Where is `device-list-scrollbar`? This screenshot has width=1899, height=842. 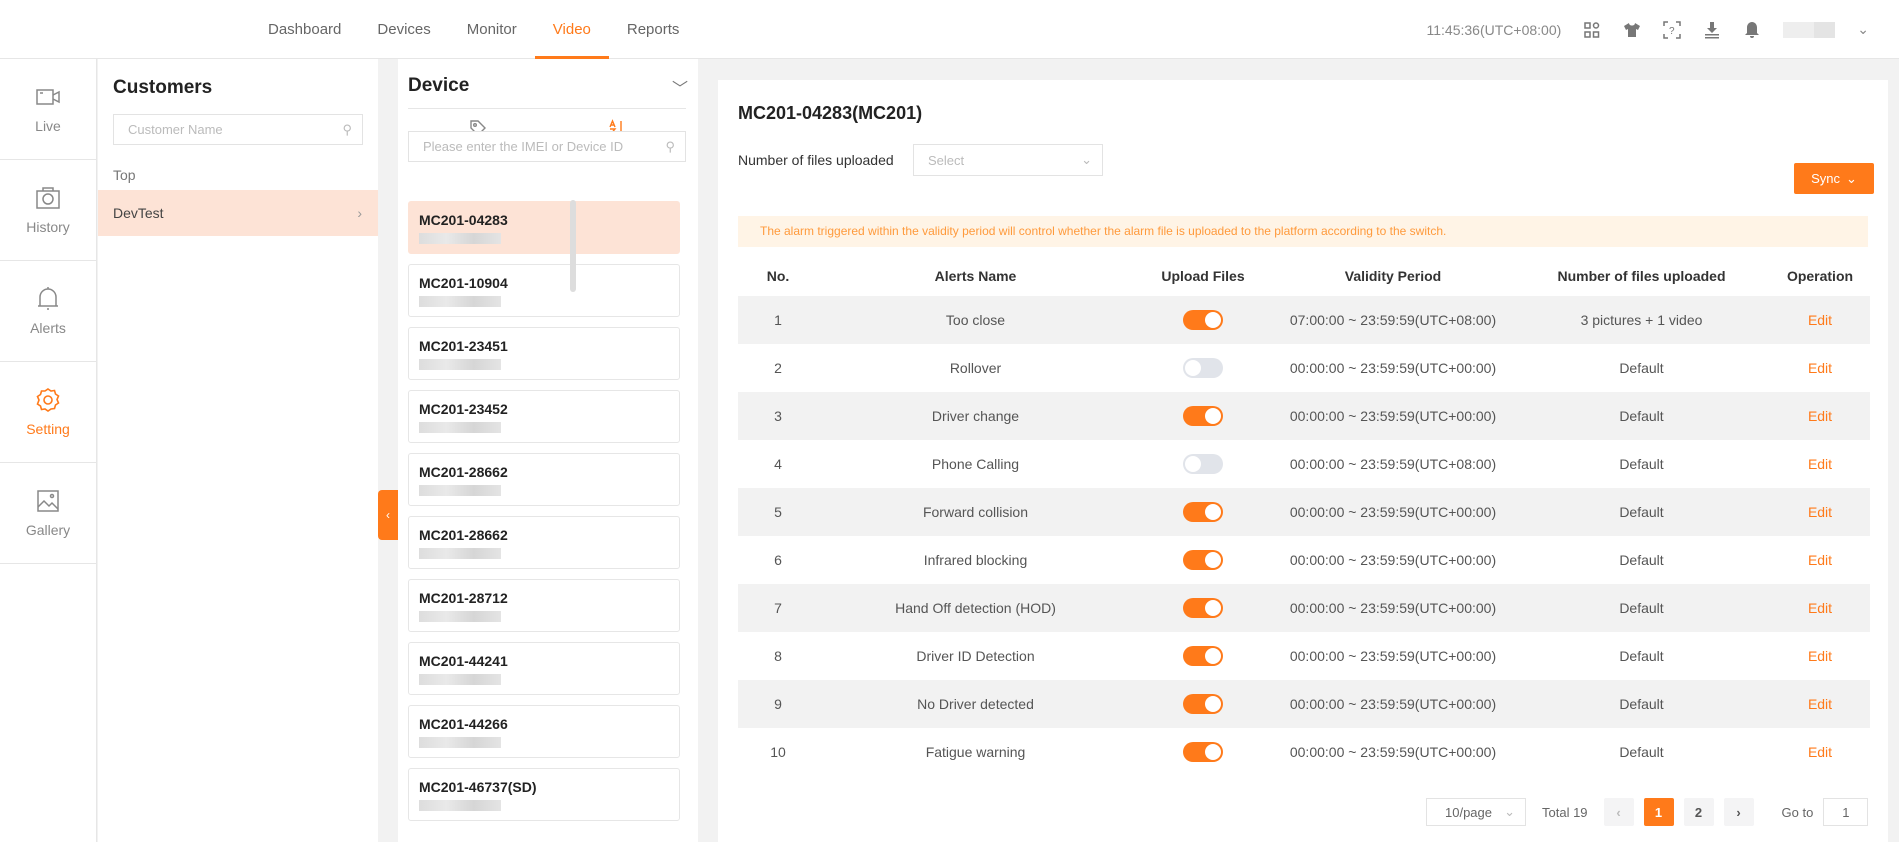
device-list-scrollbar is located at coordinates (573, 246).